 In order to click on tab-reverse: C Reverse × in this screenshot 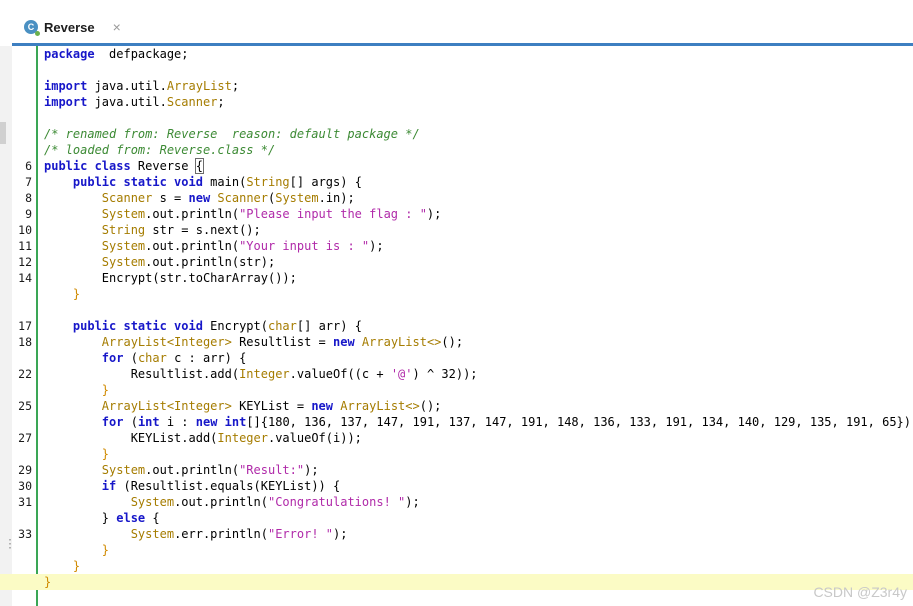, I will do `click(75, 27)`.